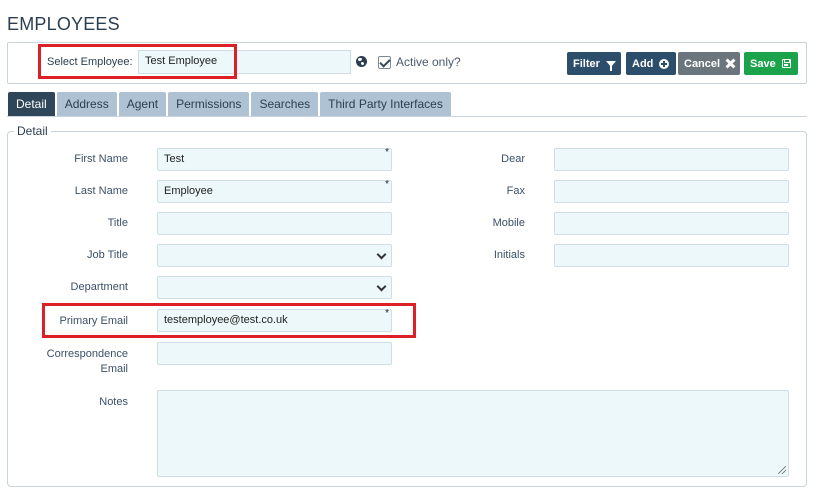  I want to click on correspondence-email-label-line2: Email, so click(114, 369).